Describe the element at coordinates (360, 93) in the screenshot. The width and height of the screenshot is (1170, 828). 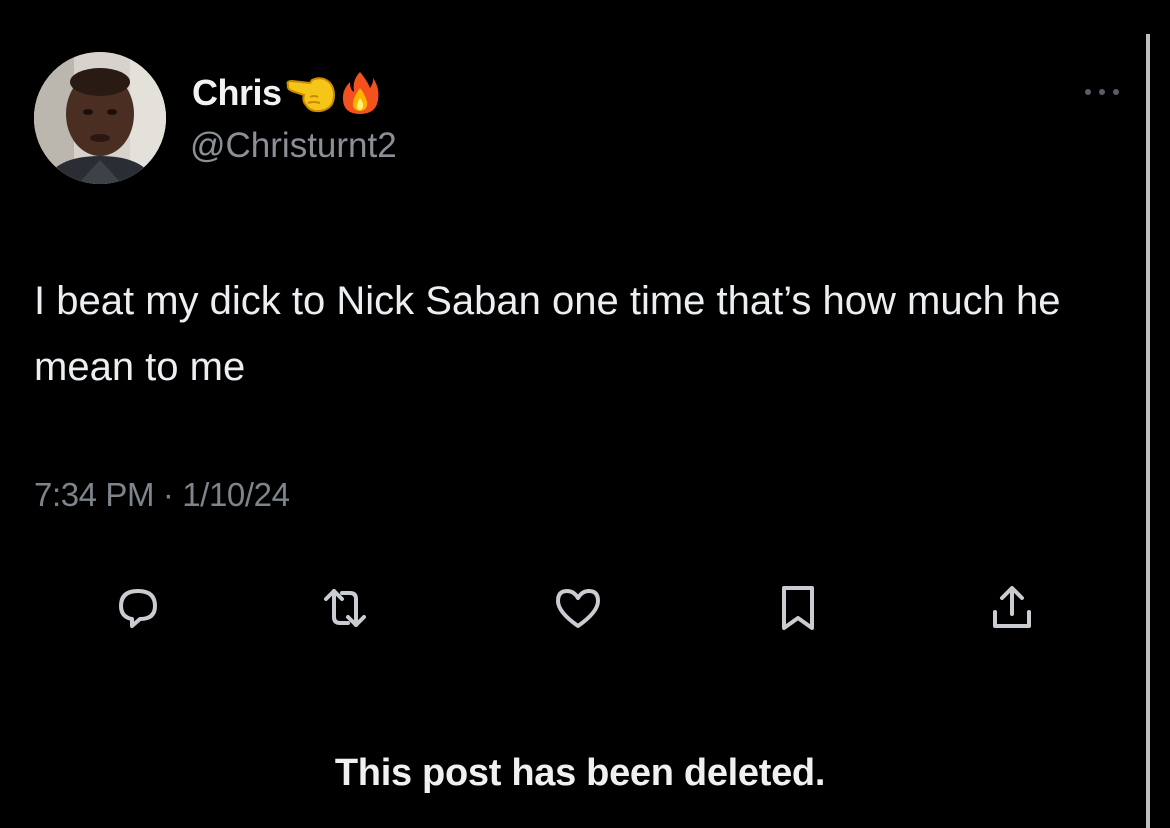
I see `fire-emoji` at that location.